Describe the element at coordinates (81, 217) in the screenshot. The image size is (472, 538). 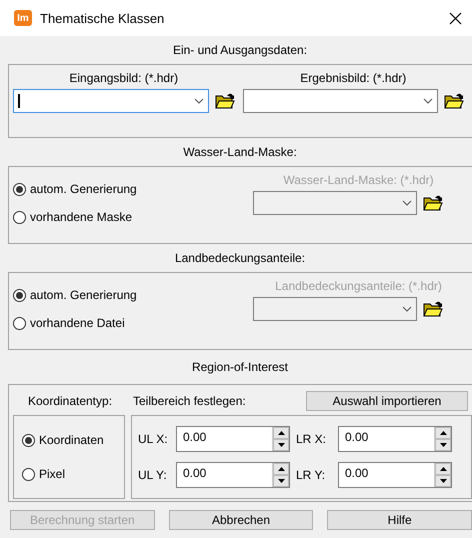
I see `radio-label: vorhandene Maske` at that location.